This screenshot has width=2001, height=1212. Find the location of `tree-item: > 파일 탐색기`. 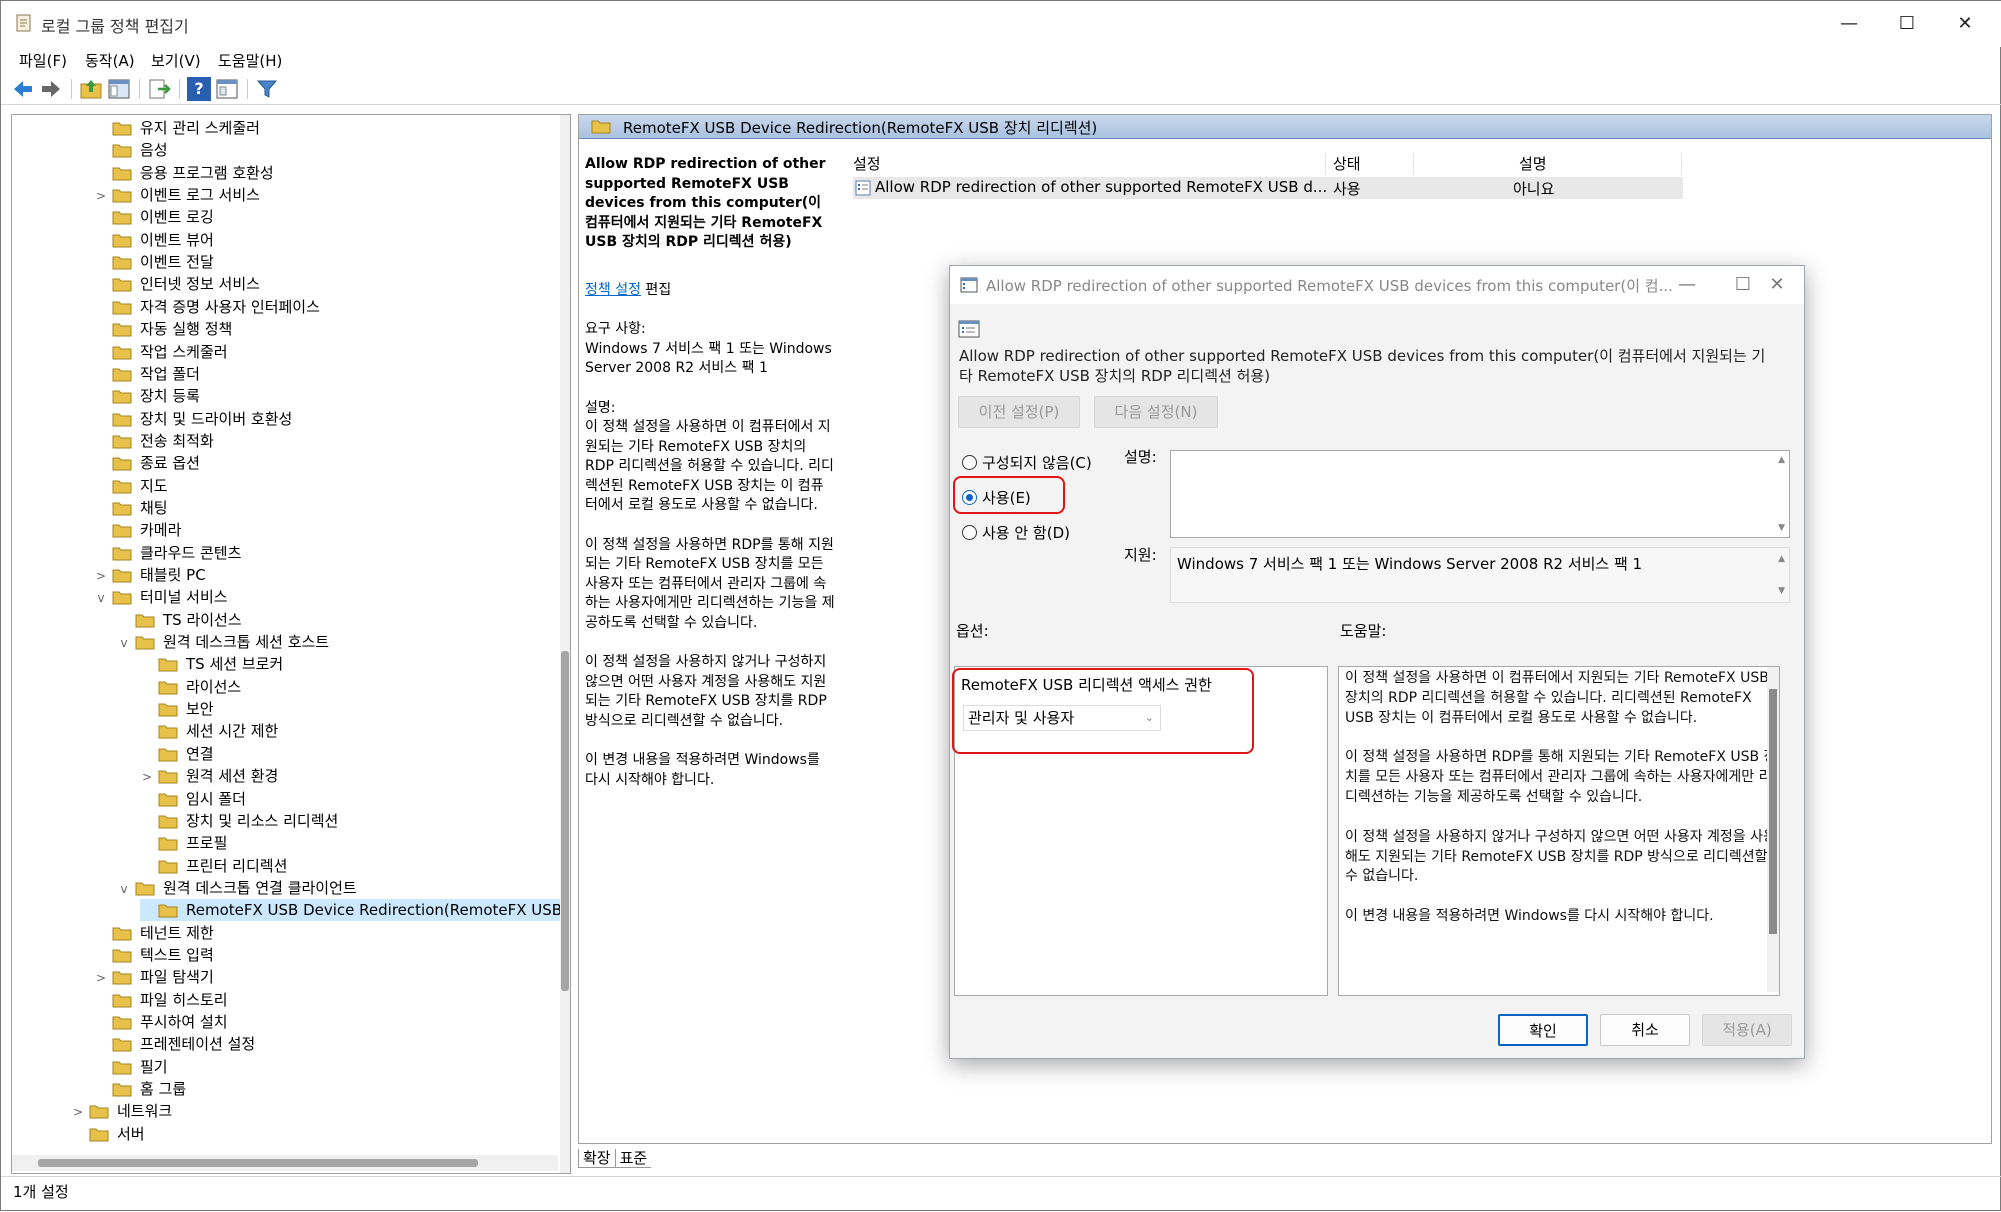

tree-item: > 파일 탐색기 is located at coordinates (154, 977).